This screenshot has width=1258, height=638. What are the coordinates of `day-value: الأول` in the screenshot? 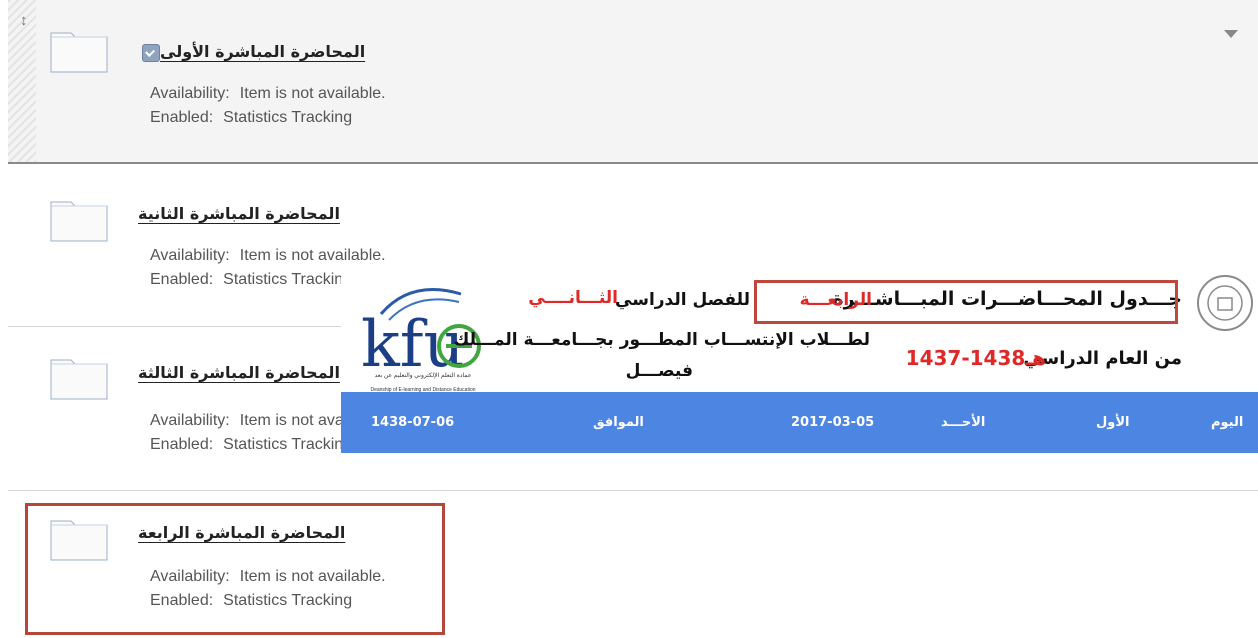 It's located at (1113, 422).